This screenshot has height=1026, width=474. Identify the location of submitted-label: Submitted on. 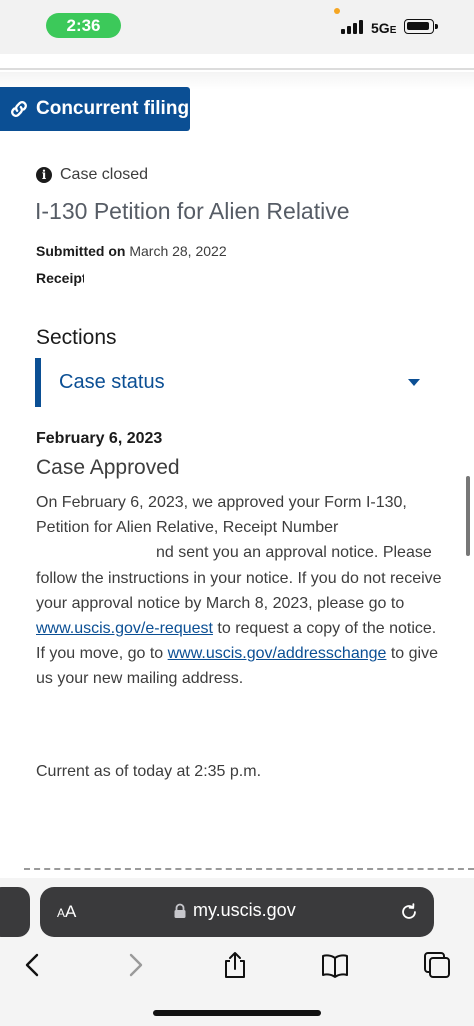
(81, 251).